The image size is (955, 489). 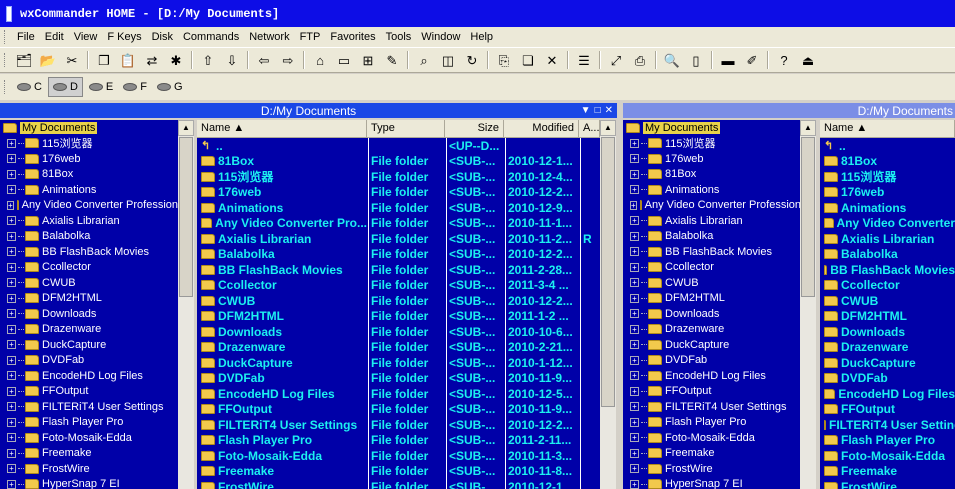 What do you see at coordinates (616, 60) in the screenshot?
I see `expand-icon: ⤢` at bounding box center [616, 60].